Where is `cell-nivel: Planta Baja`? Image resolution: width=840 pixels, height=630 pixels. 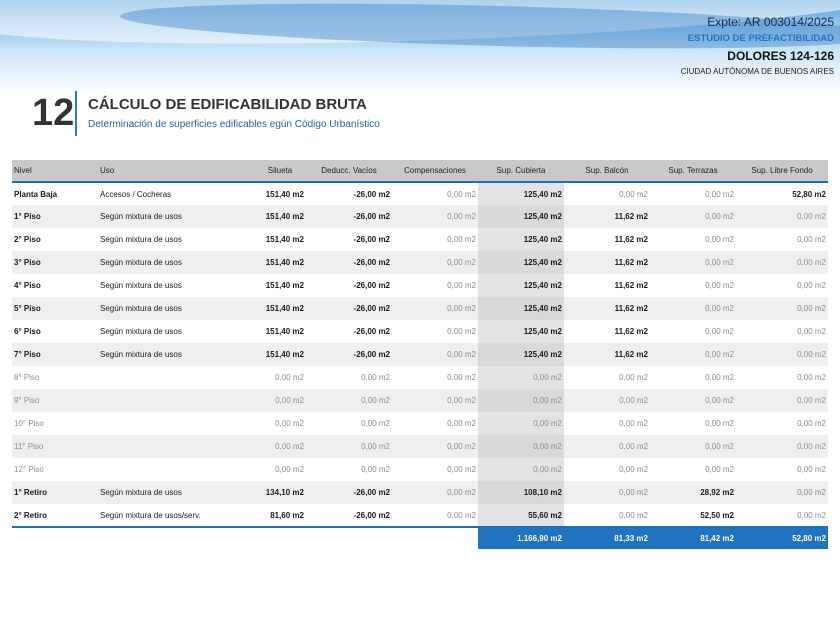
cell-nivel: Planta Baja is located at coordinates (55, 193).